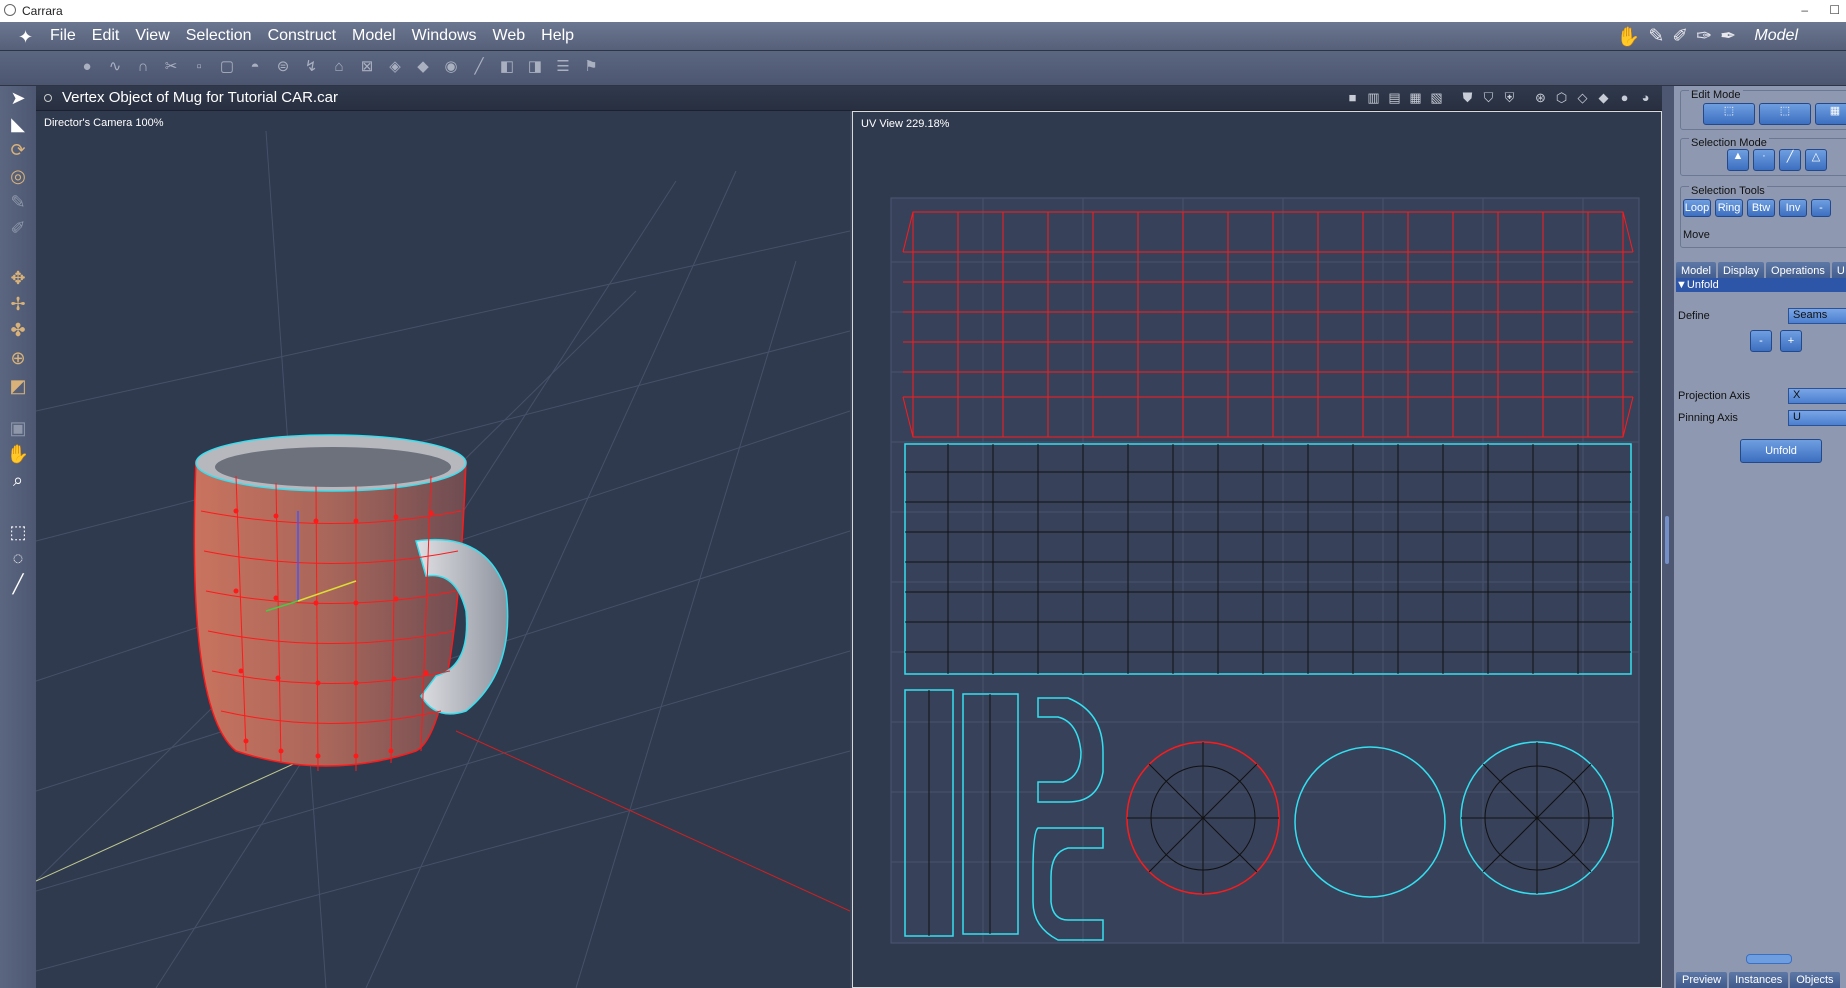 This screenshot has width=1846, height=988. I want to click on menu-web: Web, so click(509, 36).